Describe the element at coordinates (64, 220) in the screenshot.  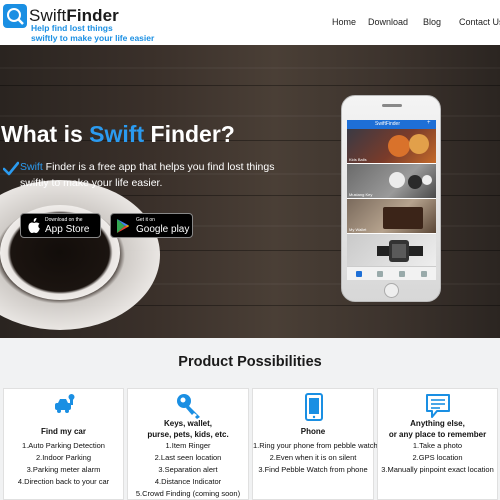
I see `app-store-small-text: Download on the` at that location.